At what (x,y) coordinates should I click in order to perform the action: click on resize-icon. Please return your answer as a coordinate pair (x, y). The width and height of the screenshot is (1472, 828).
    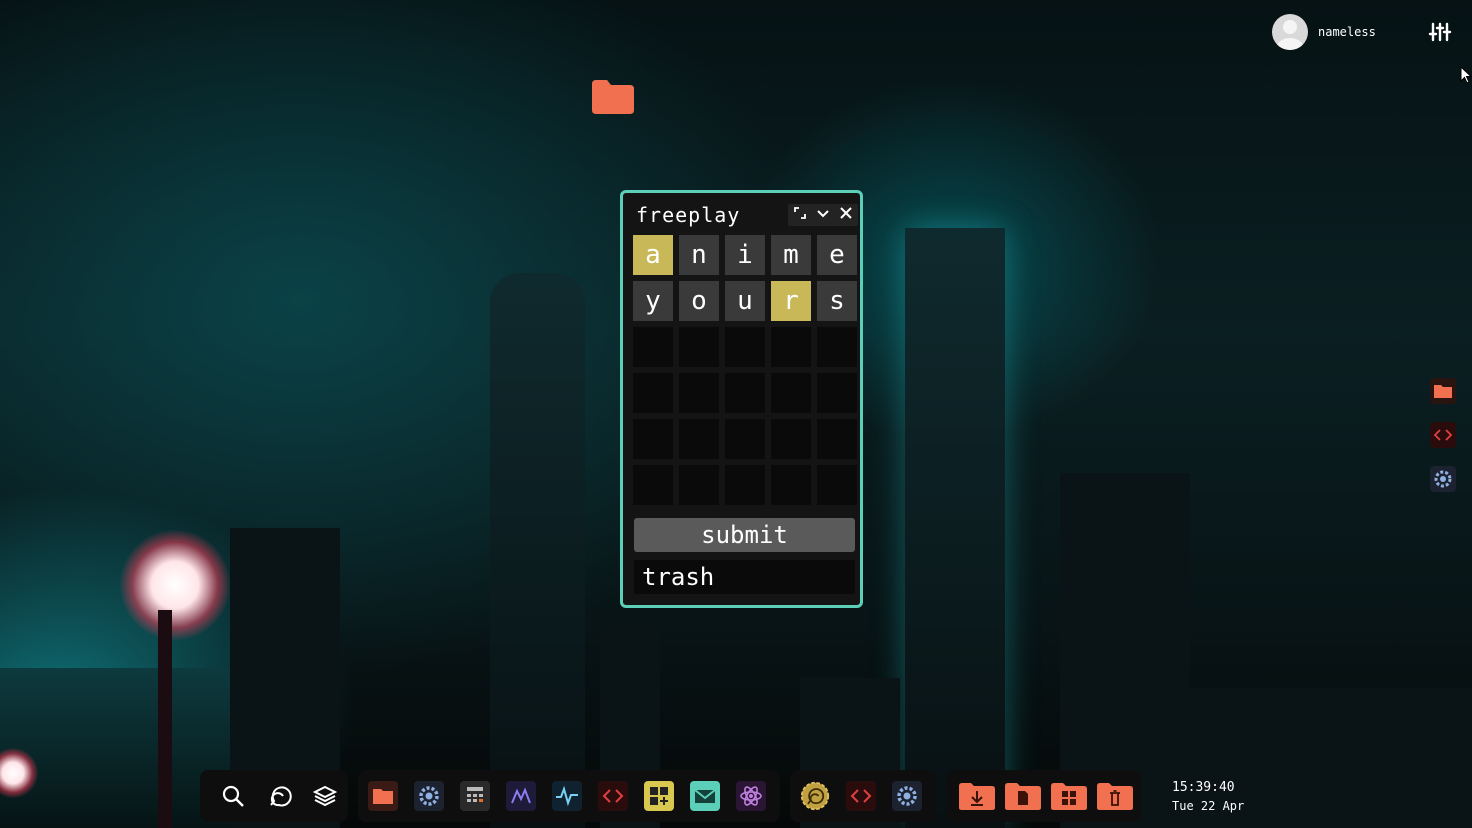
    Looking at the image, I should click on (800, 215).